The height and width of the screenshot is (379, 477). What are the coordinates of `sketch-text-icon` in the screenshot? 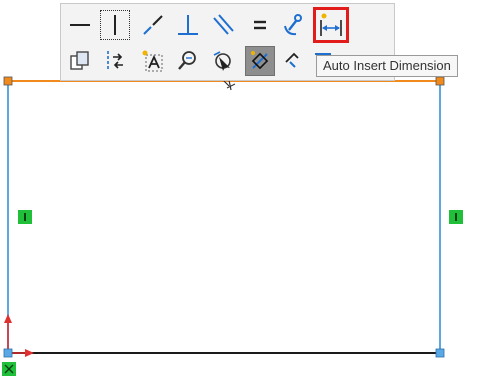 It's located at (152, 61).